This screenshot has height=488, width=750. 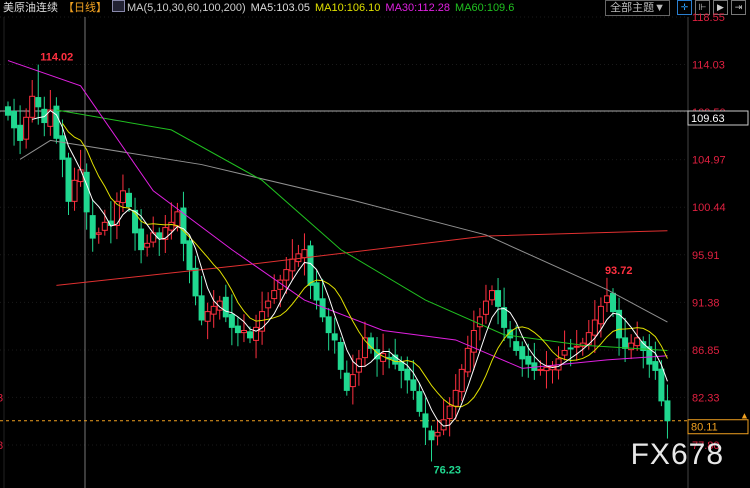 What do you see at coordinates (744, 416) in the screenshot?
I see `price-marker-icon: ▲` at bounding box center [744, 416].